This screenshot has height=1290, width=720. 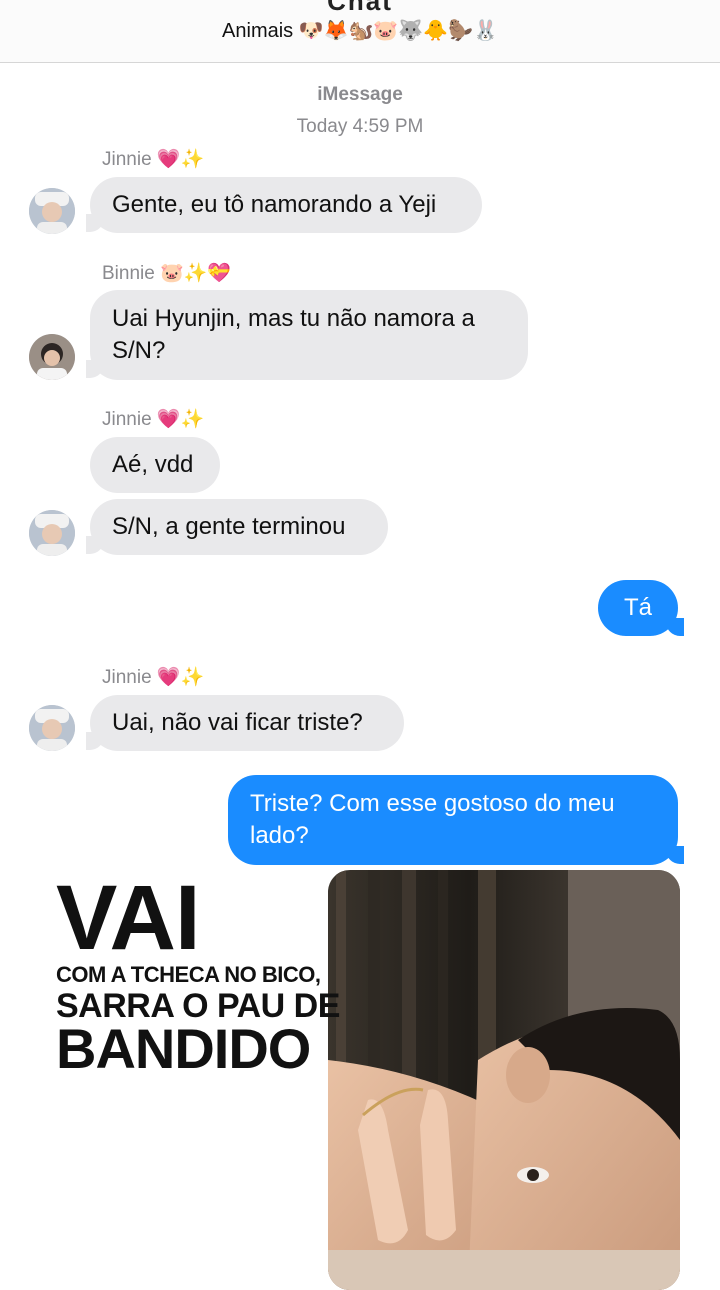 I want to click on group-subtitle: Animais 🐶🦊🐿️🐷🐺🐥🦫🐰, so click(x=360, y=30).